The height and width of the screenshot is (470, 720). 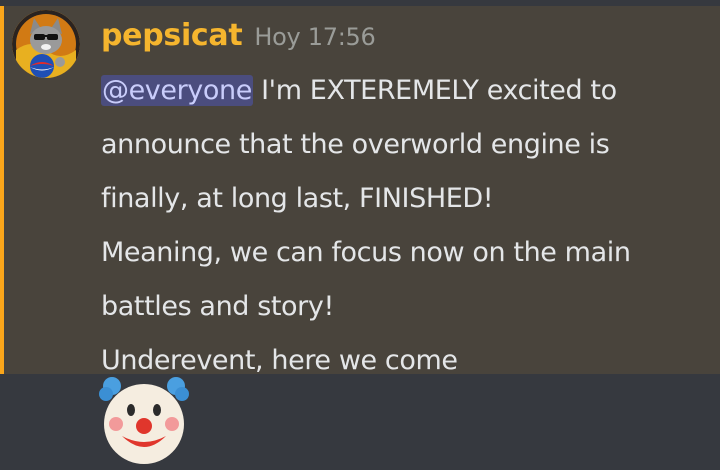 I want to click on message-line: battles and story!, so click(x=217, y=306).